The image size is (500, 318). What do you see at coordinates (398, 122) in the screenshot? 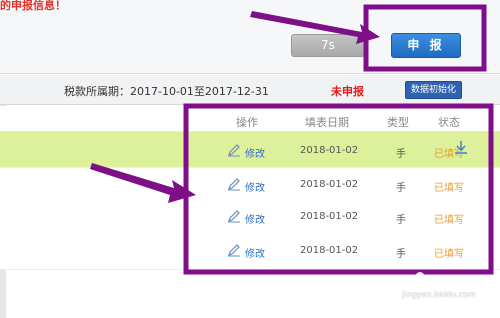
I see `column-header-type: 类型` at bounding box center [398, 122].